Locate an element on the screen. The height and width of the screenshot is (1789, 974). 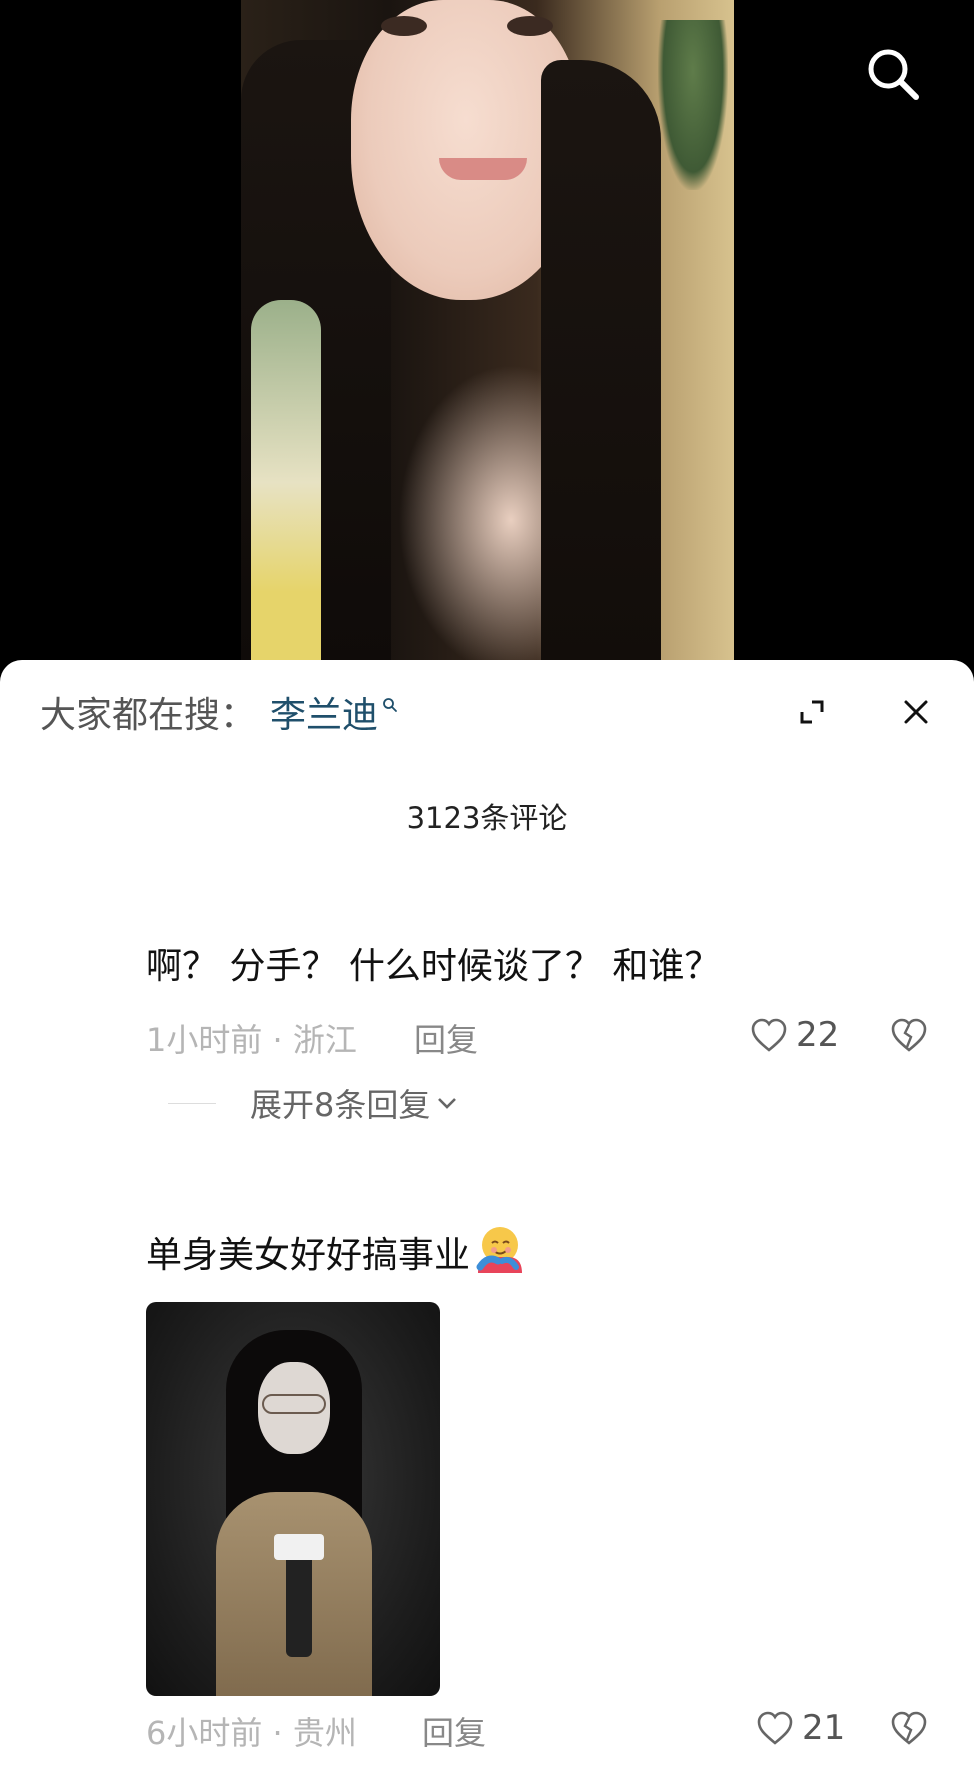
like-count: 22 is located at coordinates (818, 1035).